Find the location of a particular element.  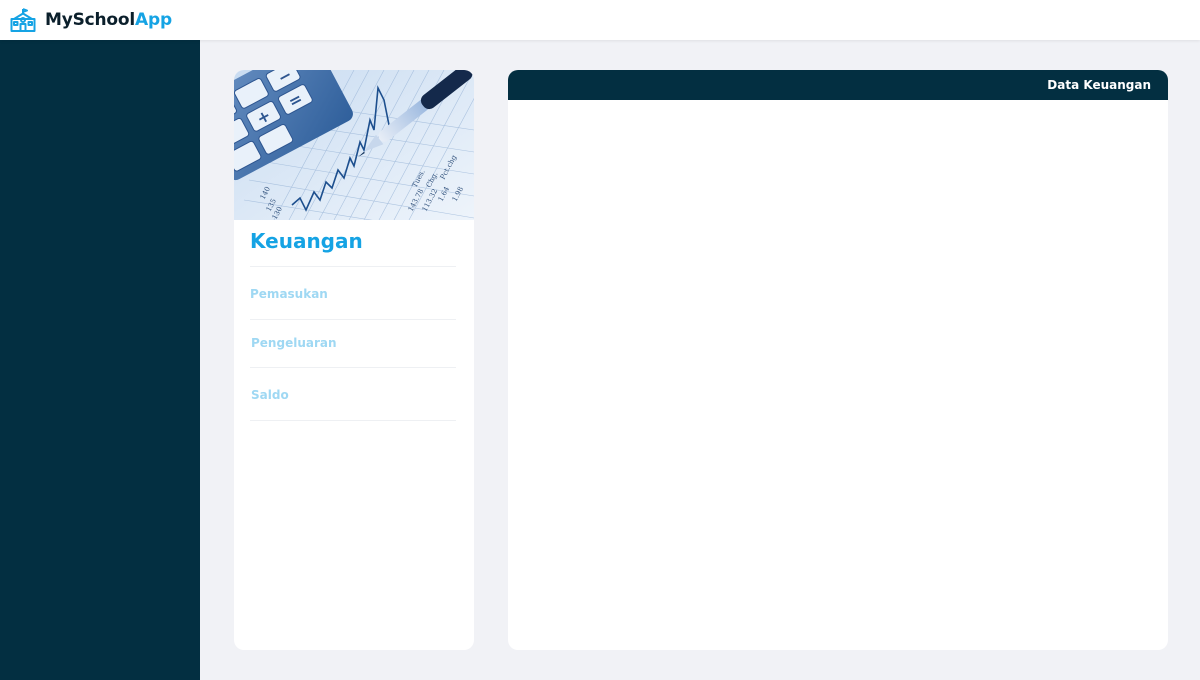

app-brand-name: MySchool is located at coordinates (90, 20).